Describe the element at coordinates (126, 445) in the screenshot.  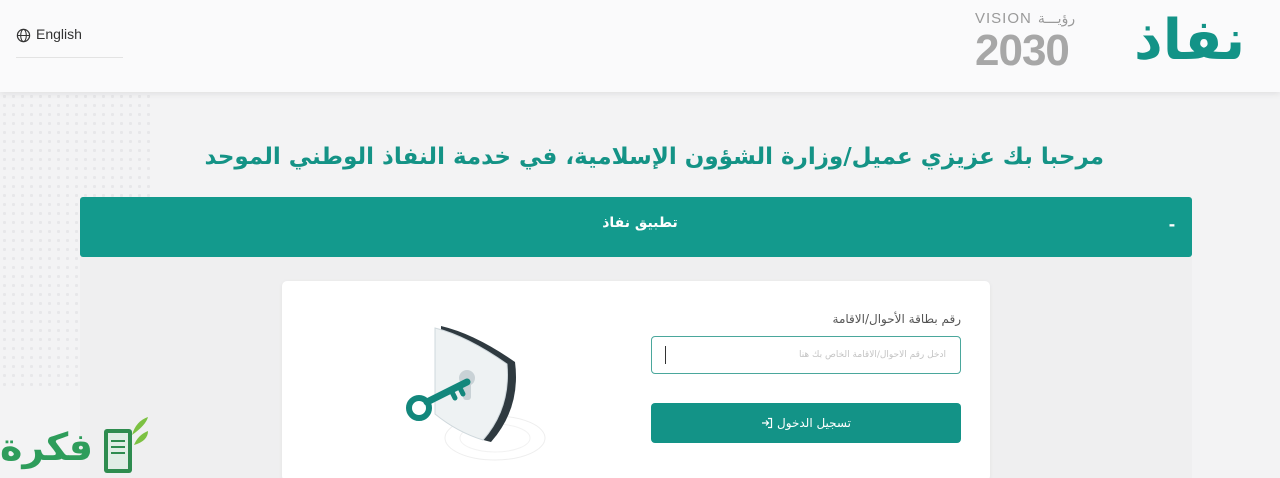
I see `book-leaf-icon` at that location.